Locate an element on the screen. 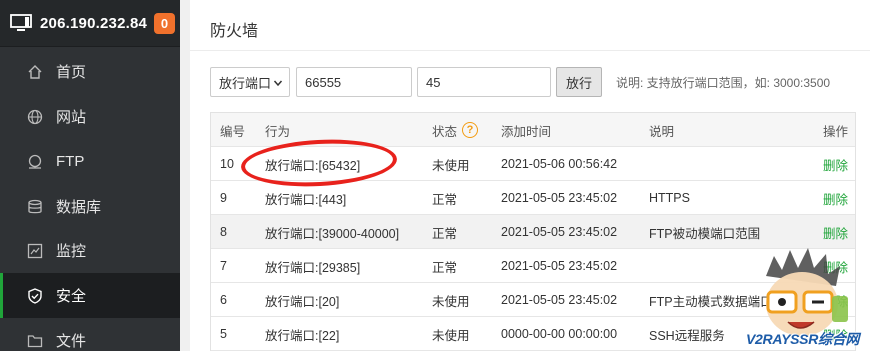  server-header: 206.190.232.84 is located at coordinates (90, 23).